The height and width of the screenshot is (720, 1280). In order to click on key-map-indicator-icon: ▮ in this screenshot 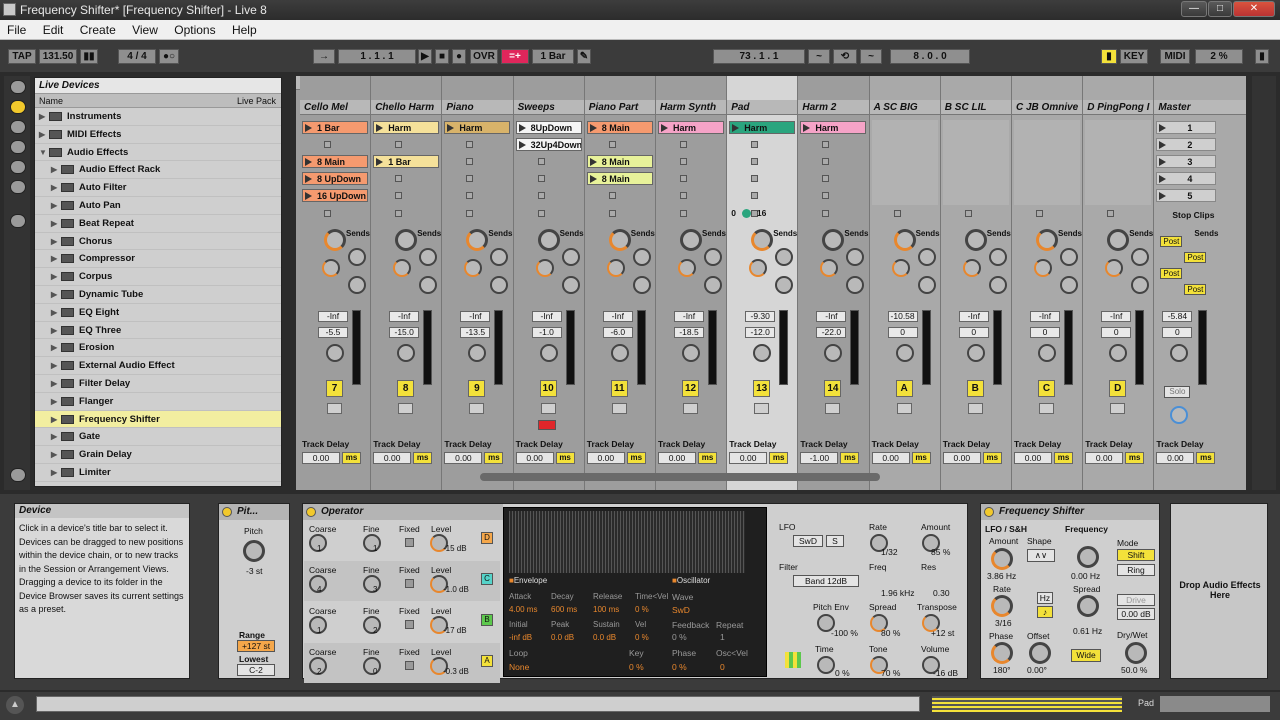, I will do `click(1109, 56)`.